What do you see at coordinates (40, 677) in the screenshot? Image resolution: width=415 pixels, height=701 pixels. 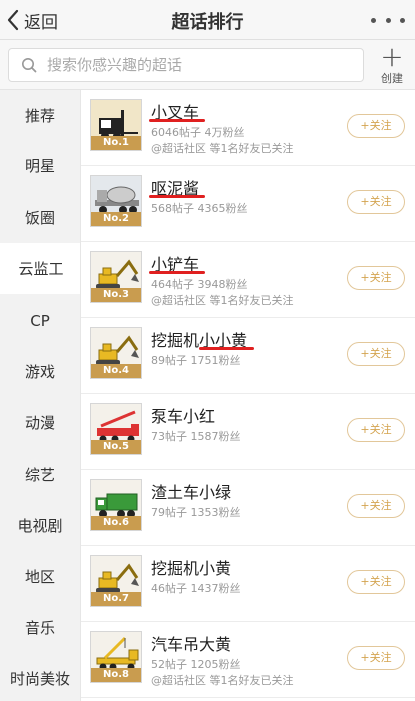 I see `sidebar-item: 时尚美妆` at bounding box center [40, 677].